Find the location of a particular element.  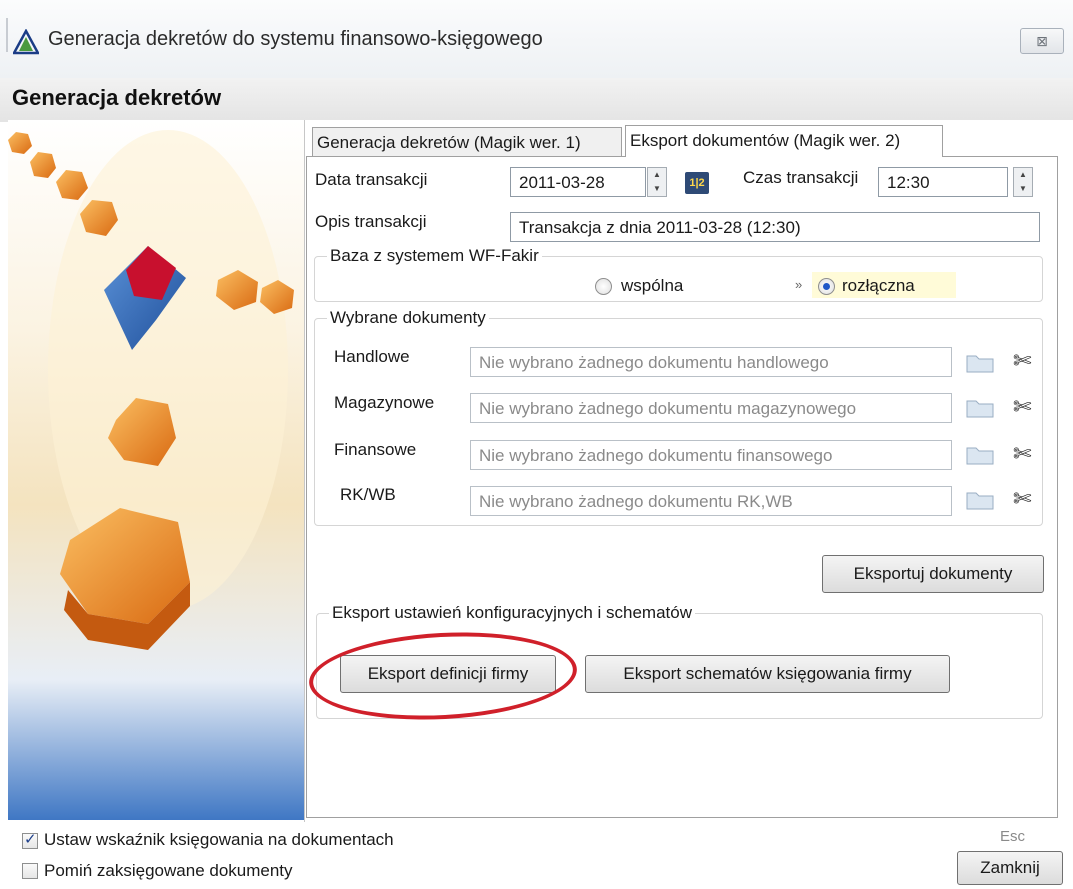

export-posting-schemes-button: Eksport schematów księgowania firmy is located at coordinates (767, 674).